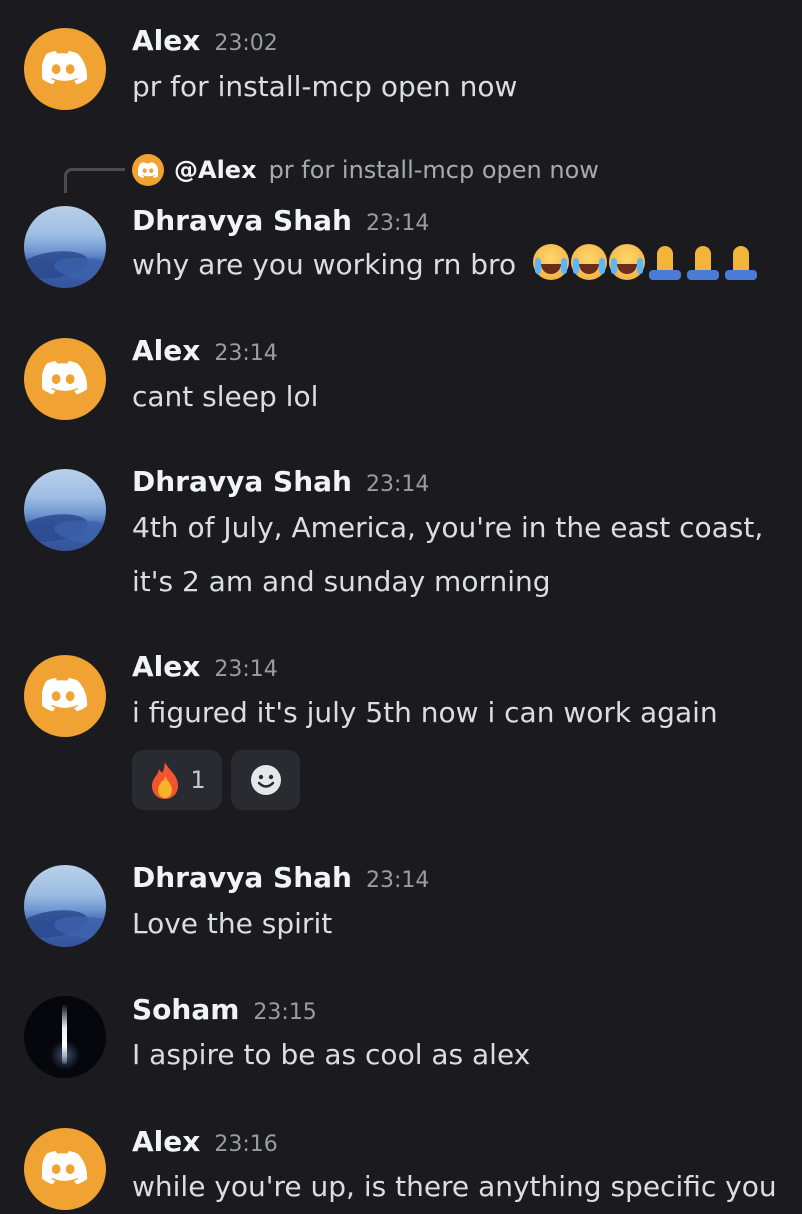  What do you see at coordinates (205, 40) in the screenshot?
I see `author-name: Alex 23:02` at bounding box center [205, 40].